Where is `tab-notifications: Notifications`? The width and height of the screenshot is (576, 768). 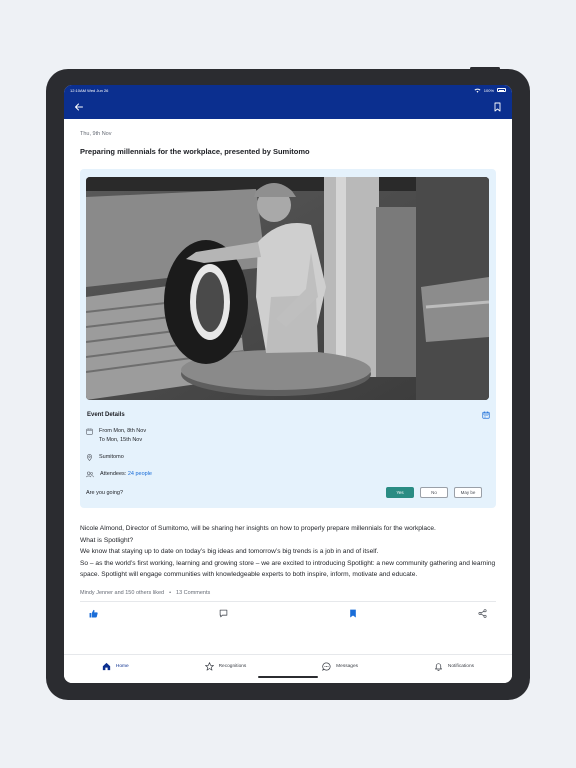
tab-notifications: Notifications is located at coordinates (454, 666).